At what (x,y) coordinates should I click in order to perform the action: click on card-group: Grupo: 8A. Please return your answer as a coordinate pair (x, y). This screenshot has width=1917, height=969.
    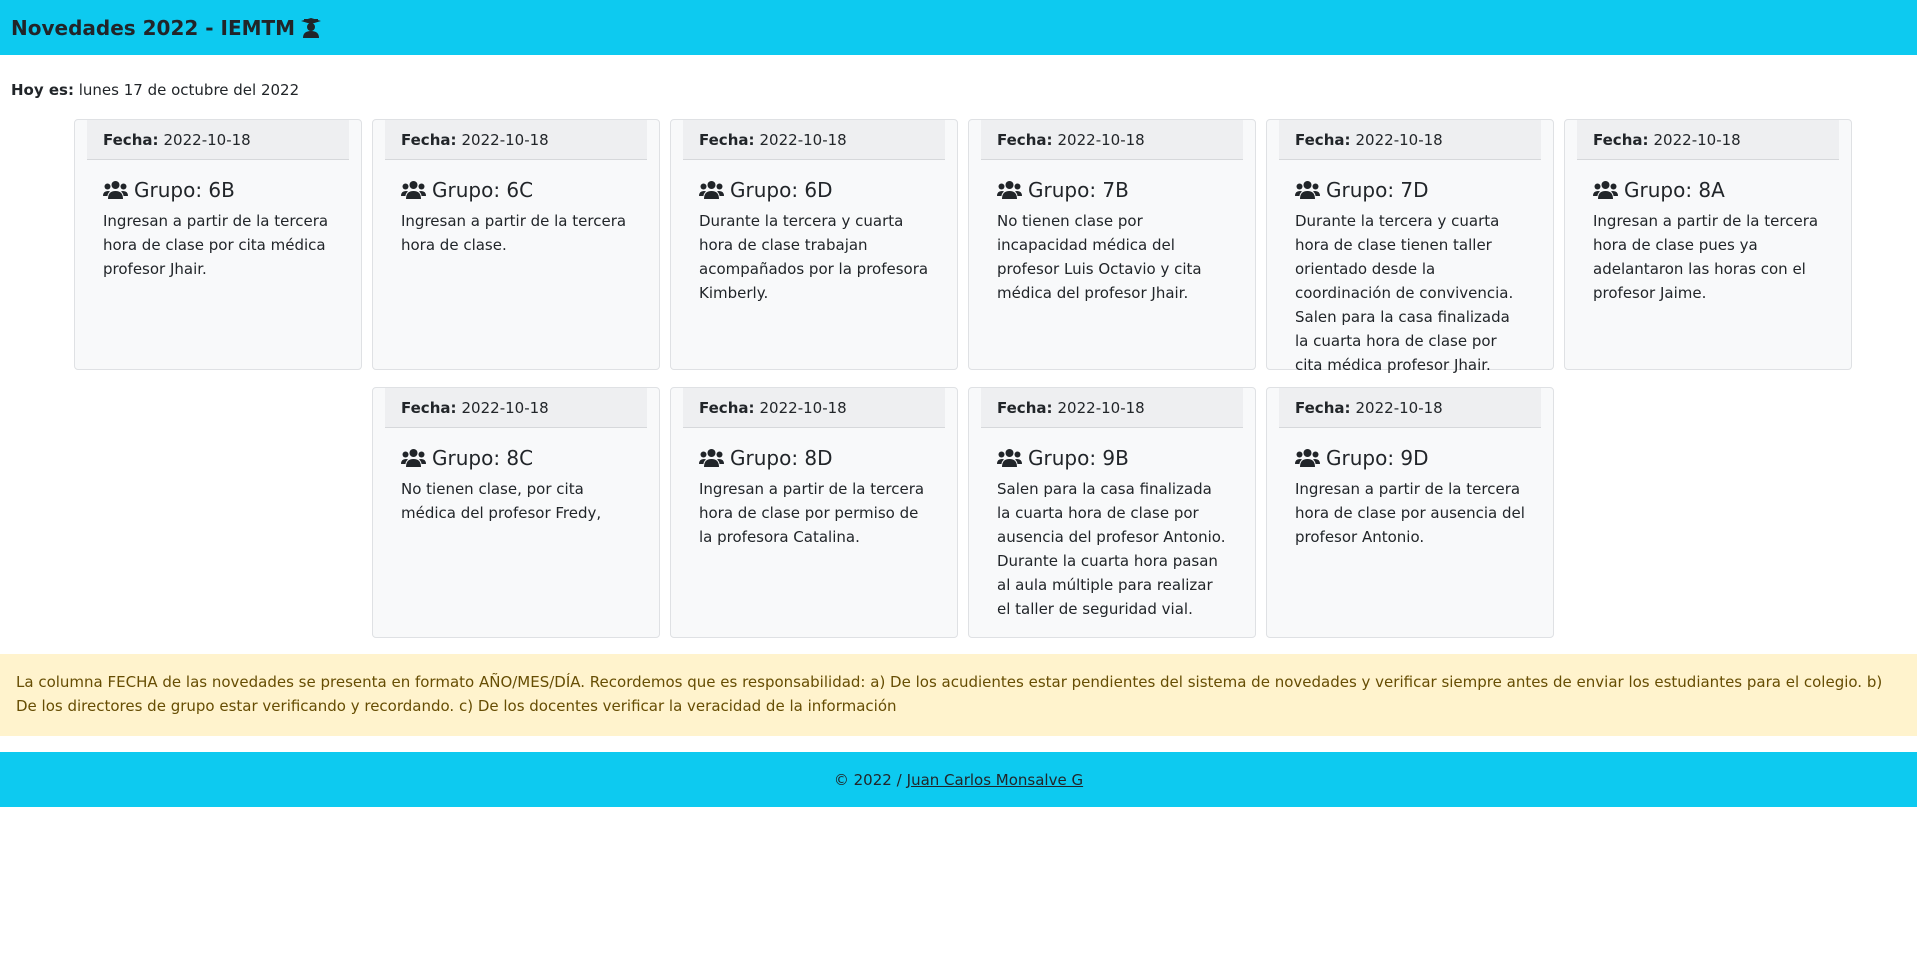
    Looking at the image, I should click on (1674, 190).